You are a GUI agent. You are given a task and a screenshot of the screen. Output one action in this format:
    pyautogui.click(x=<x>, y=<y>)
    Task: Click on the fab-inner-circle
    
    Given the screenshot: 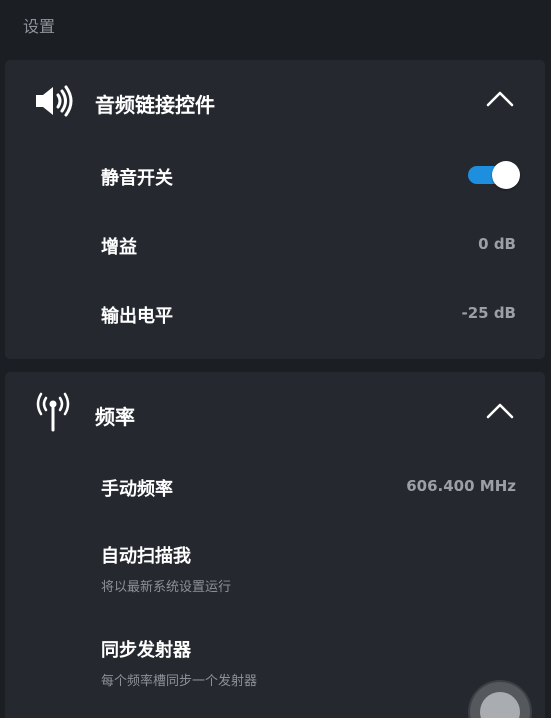 What is the action you would take?
    pyautogui.click(x=500, y=705)
    